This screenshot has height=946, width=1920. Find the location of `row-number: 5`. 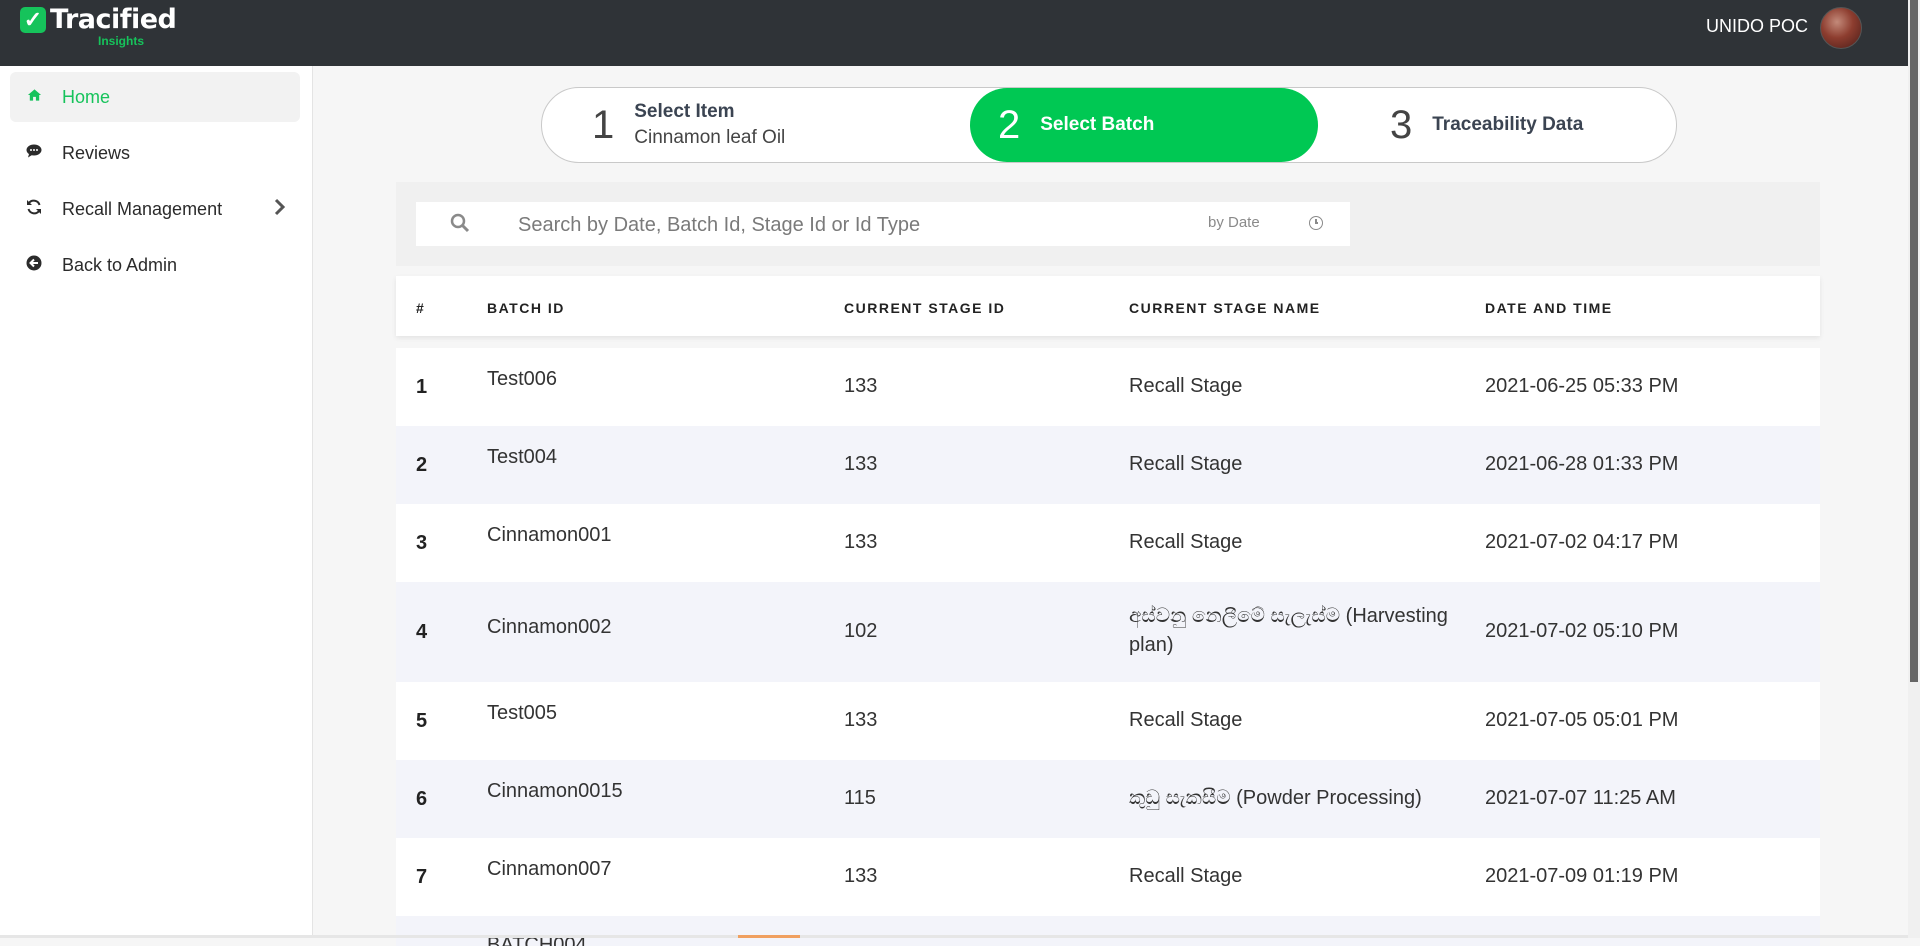

row-number: 5 is located at coordinates (422, 721).